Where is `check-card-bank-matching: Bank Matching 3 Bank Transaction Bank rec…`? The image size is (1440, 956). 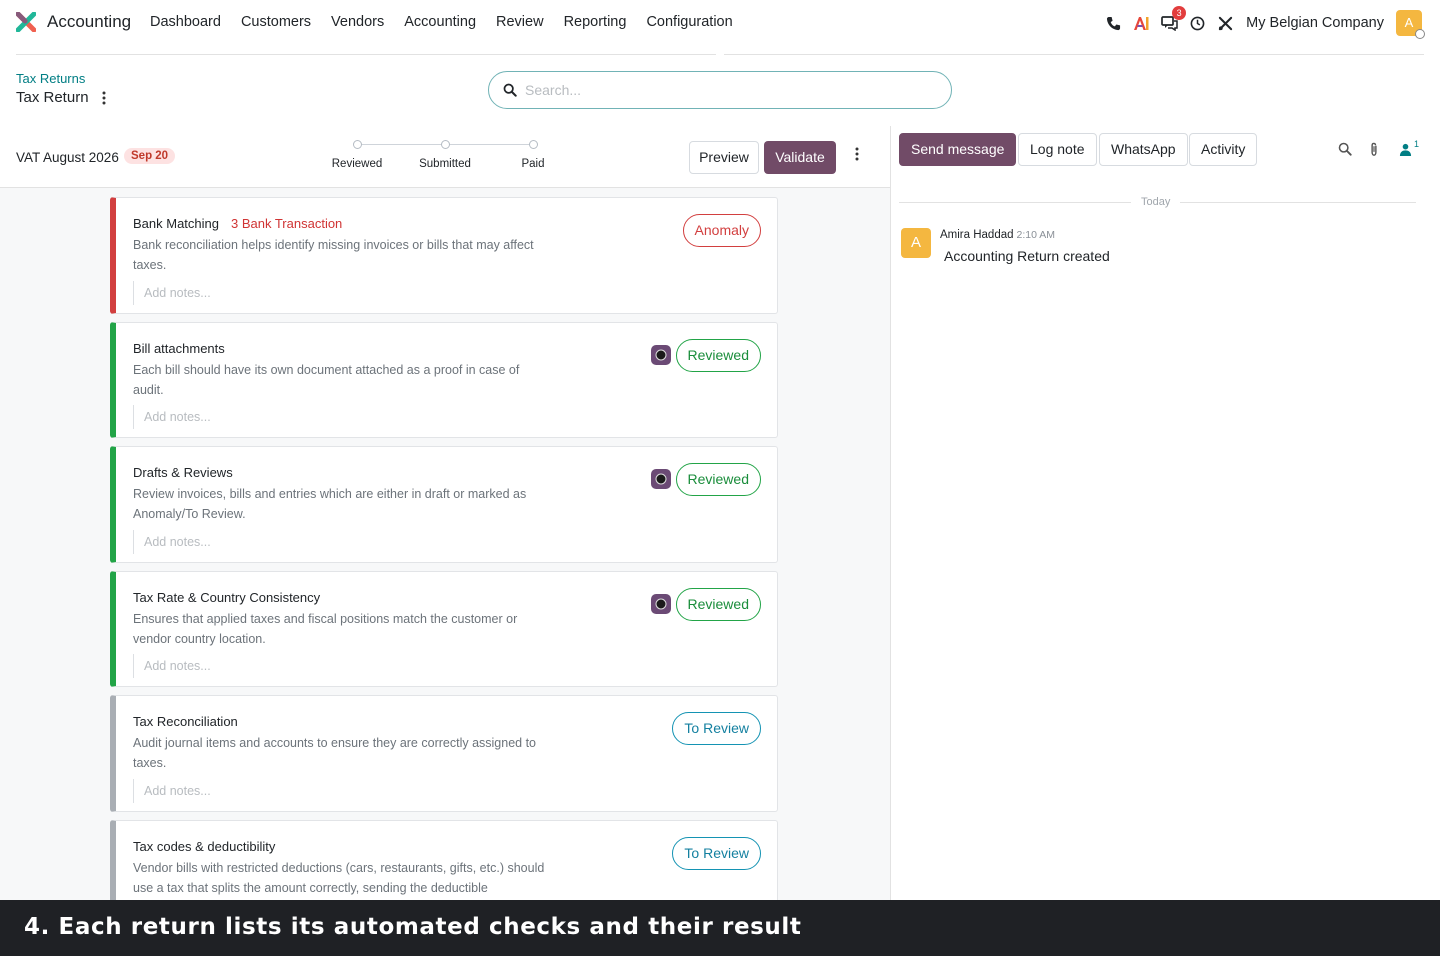
check-card-bank-matching: Bank Matching 3 Bank Transaction Bank rec… is located at coordinates (444, 255).